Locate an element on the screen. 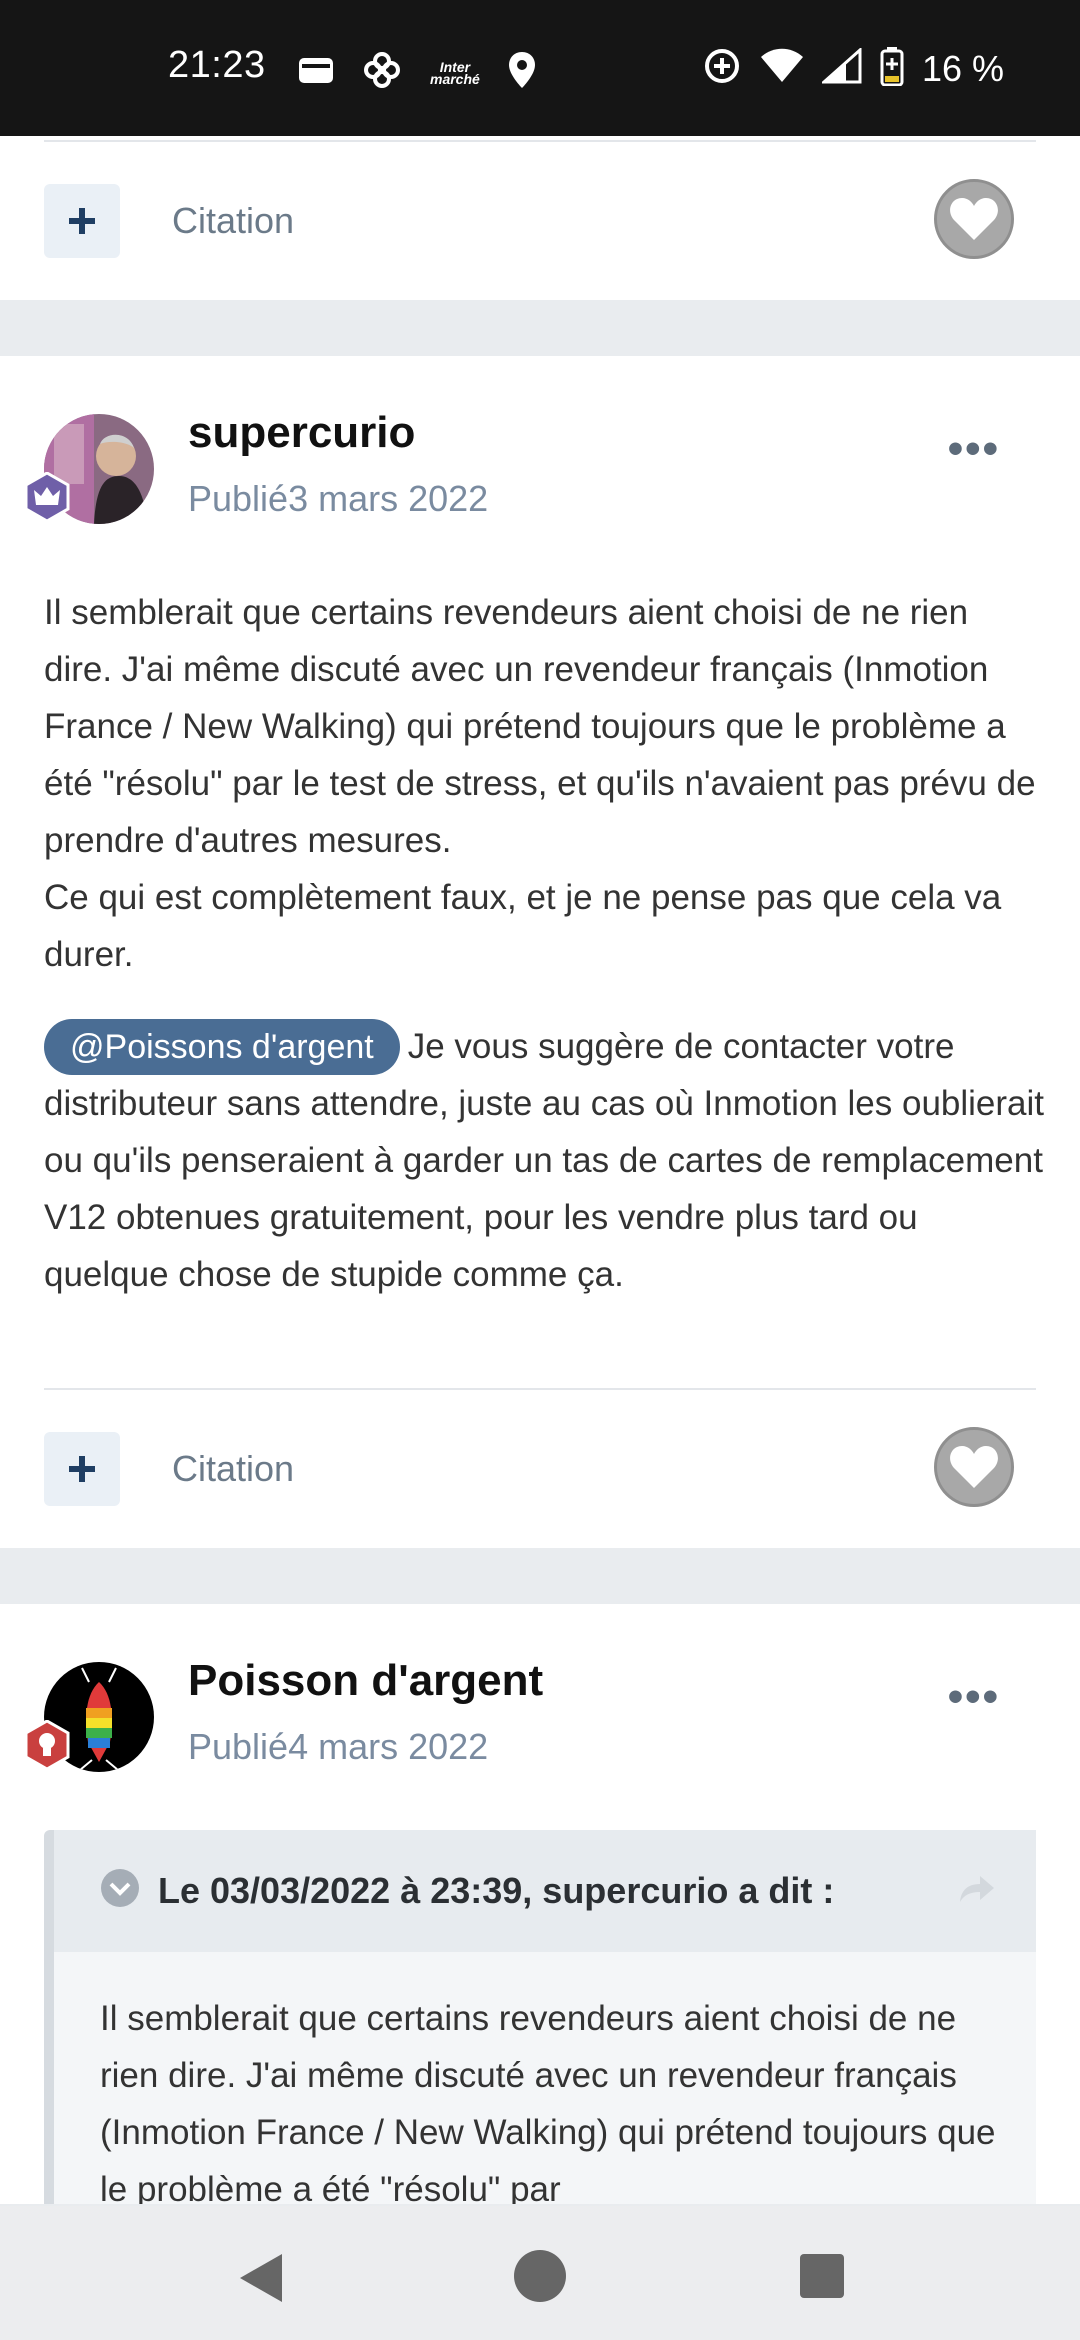 This screenshot has width=1080, height=2340. status-right-icons: 16 % is located at coordinates (853, 68).